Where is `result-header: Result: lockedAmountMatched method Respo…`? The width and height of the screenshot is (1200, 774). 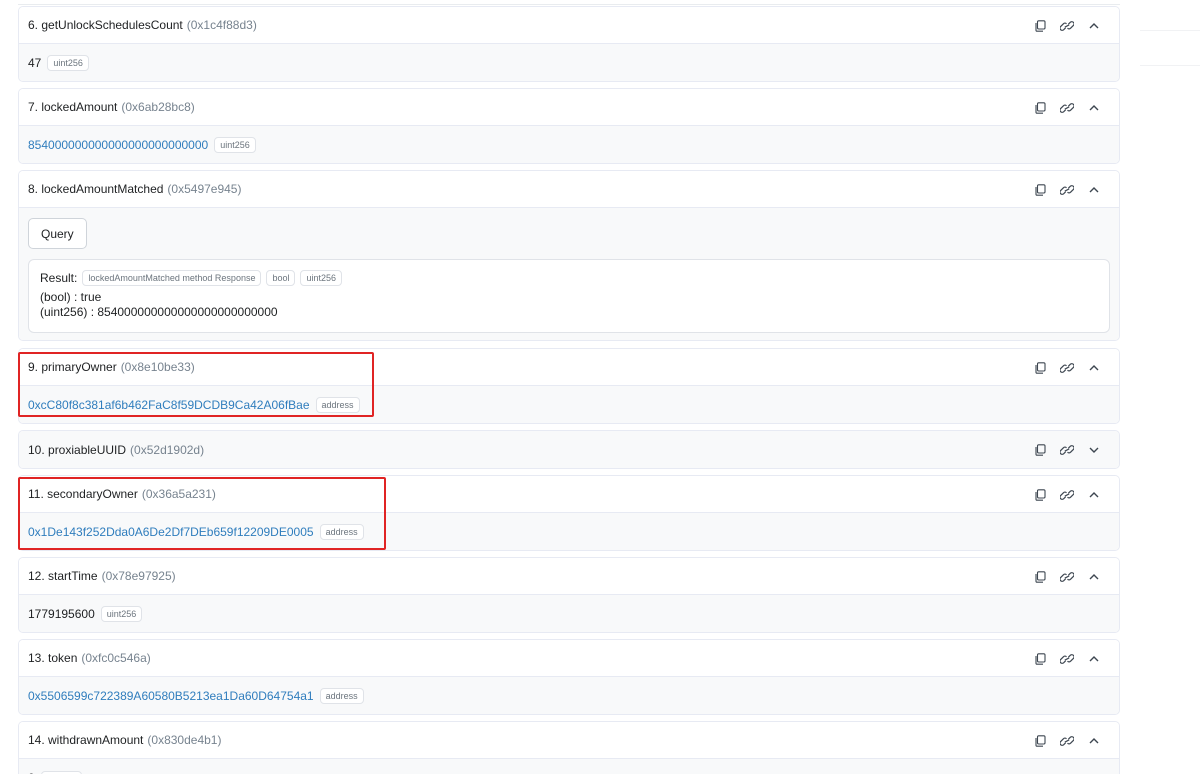 result-header: Result: lockedAmountMatched method Respo… is located at coordinates (569, 278).